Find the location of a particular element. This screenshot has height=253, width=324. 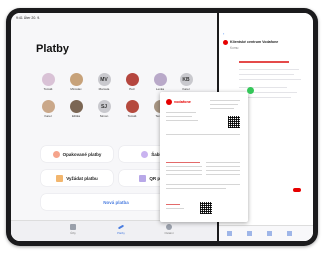

contact-6: KB Karel is located at coordinates (186, 82).